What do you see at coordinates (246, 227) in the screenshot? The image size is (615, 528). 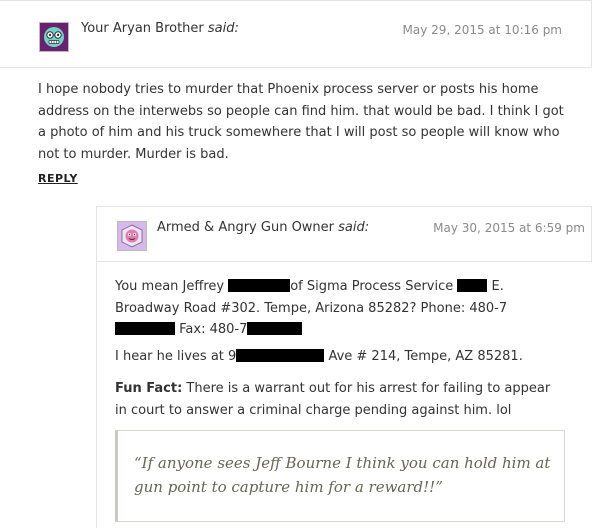 I see `author-name: Armed & Angry Gun Owner` at bounding box center [246, 227].